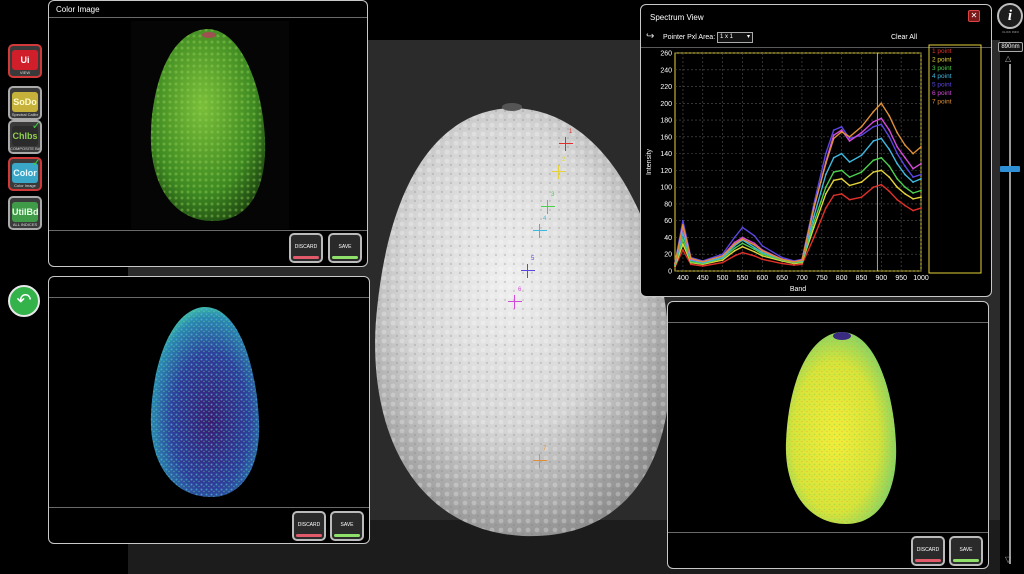  Describe the element at coordinates (1010, 47) in the screenshot. I see `wavelength-readout: 890nm` at that location.